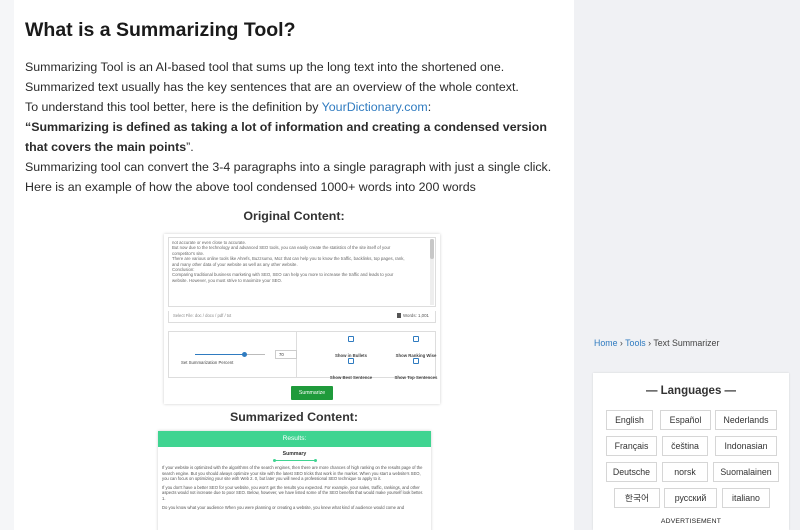 Image resolution: width=800 pixels, height=530 pixels. I want to click on option-label: Show Best Sentence, so click(351, 377).